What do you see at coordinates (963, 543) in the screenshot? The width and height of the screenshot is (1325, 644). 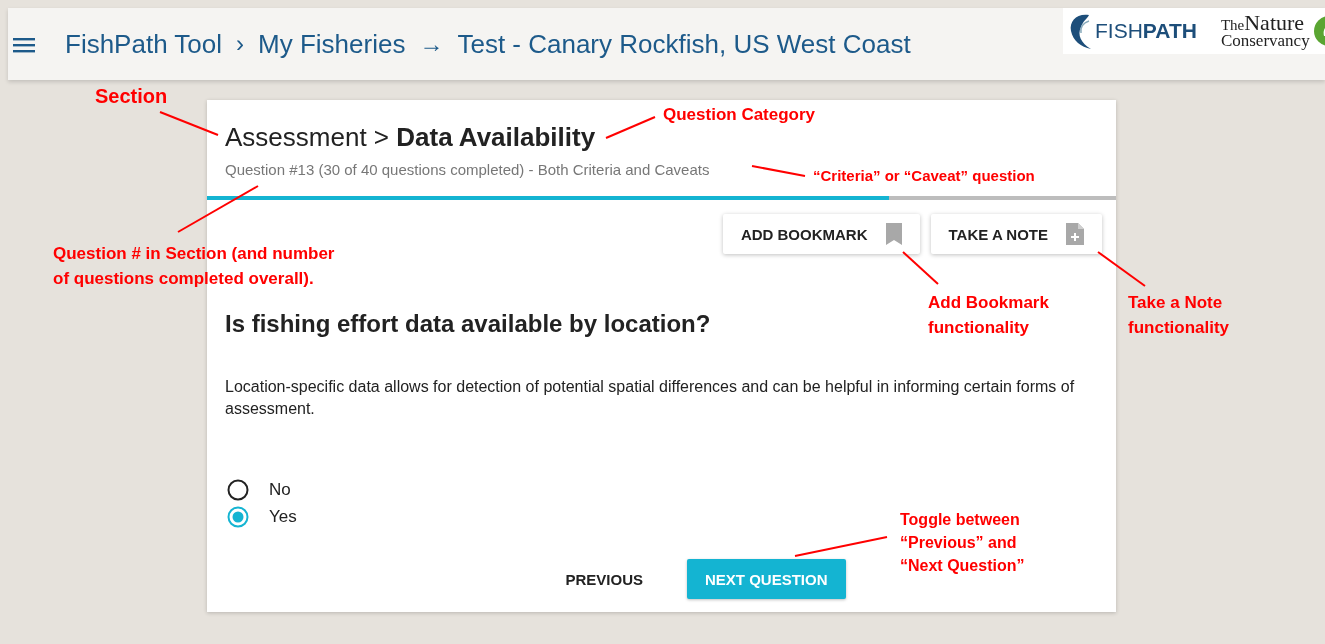 I see `annotation-text: Toggle between “Previous” and “Next Question”` at bounding box center [963, 543].